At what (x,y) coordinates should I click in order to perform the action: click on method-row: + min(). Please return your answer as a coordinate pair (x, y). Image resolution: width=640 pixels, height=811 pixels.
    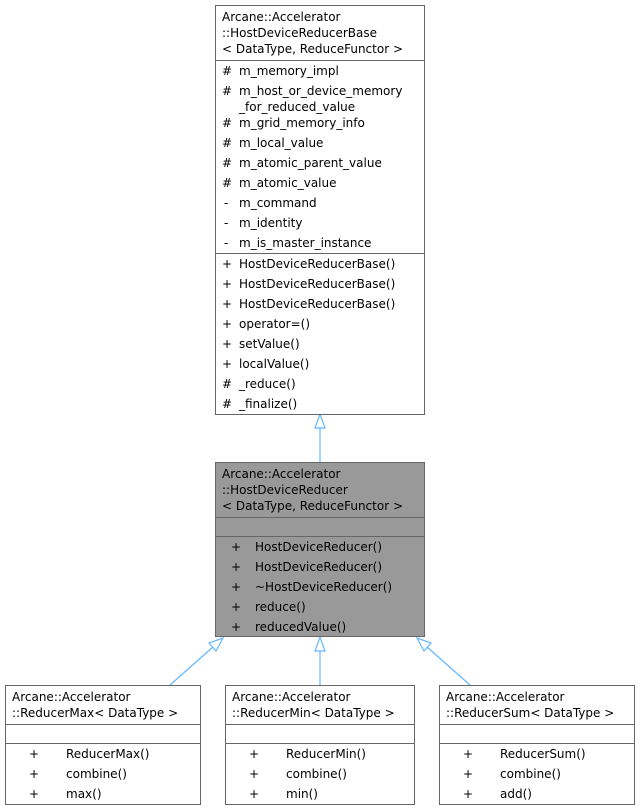
    Looking at the image, I should click on (330, 794).